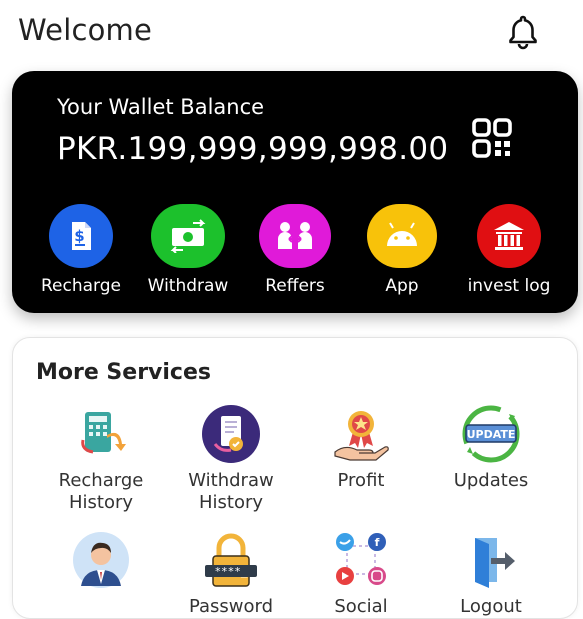 This screenshot has height=619, width=583. Describe the element at coordinates (81, 286) in the screenshot. I see `recharge-label: Recharge` at that location.